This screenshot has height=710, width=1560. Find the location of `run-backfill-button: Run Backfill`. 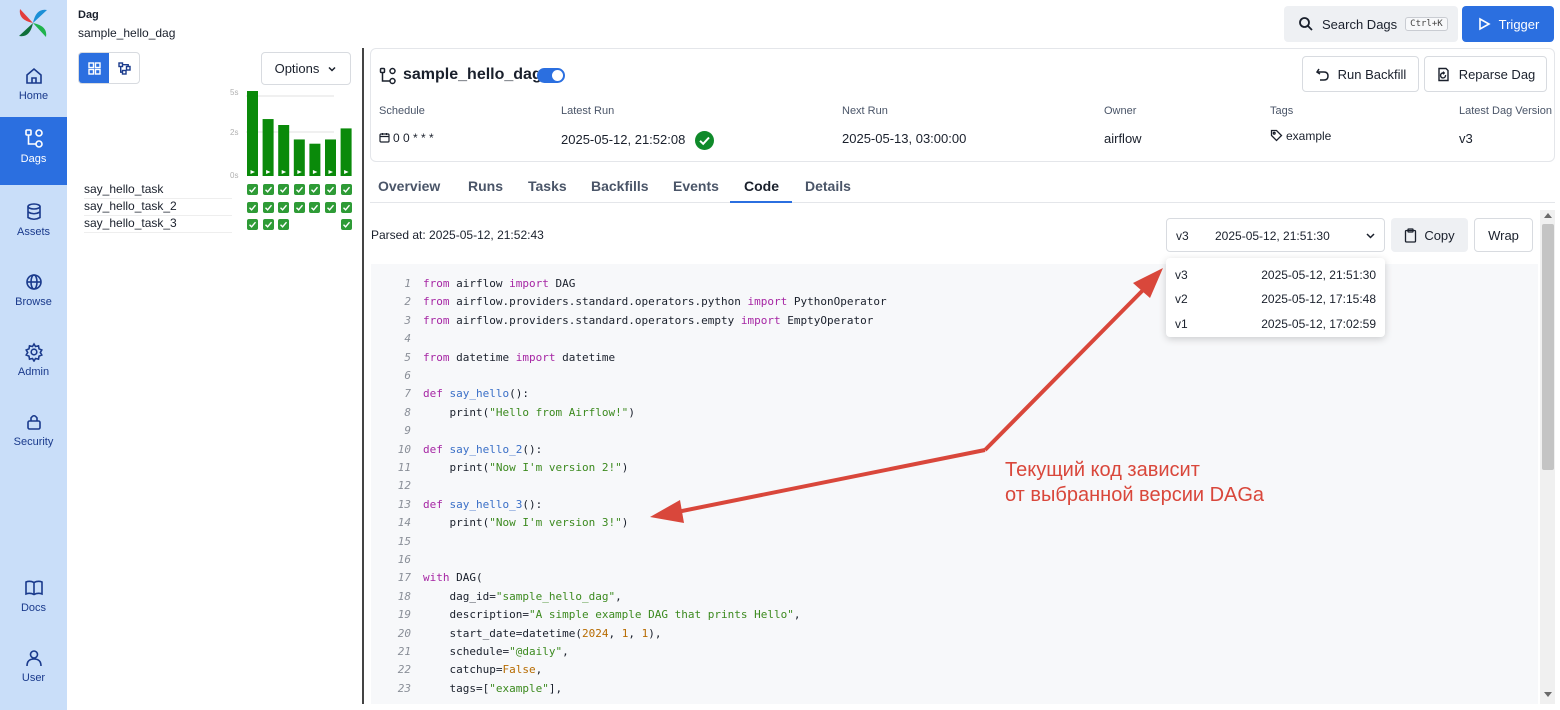

run-backfill-button: Run Backfill is located at coordinates (1360, 74).